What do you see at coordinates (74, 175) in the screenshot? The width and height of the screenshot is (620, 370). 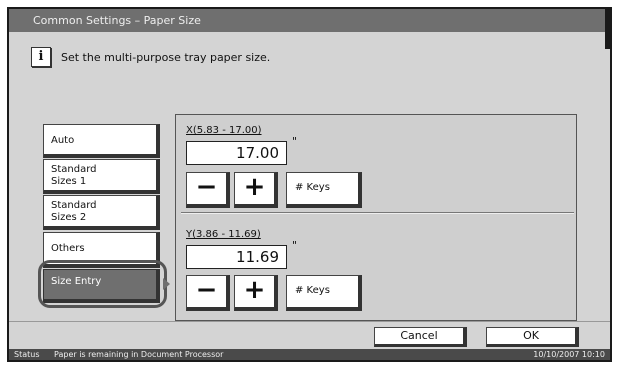 I see `standard-sizes-1-label: Standard Sizes 1` at bounding box center [74, 175].